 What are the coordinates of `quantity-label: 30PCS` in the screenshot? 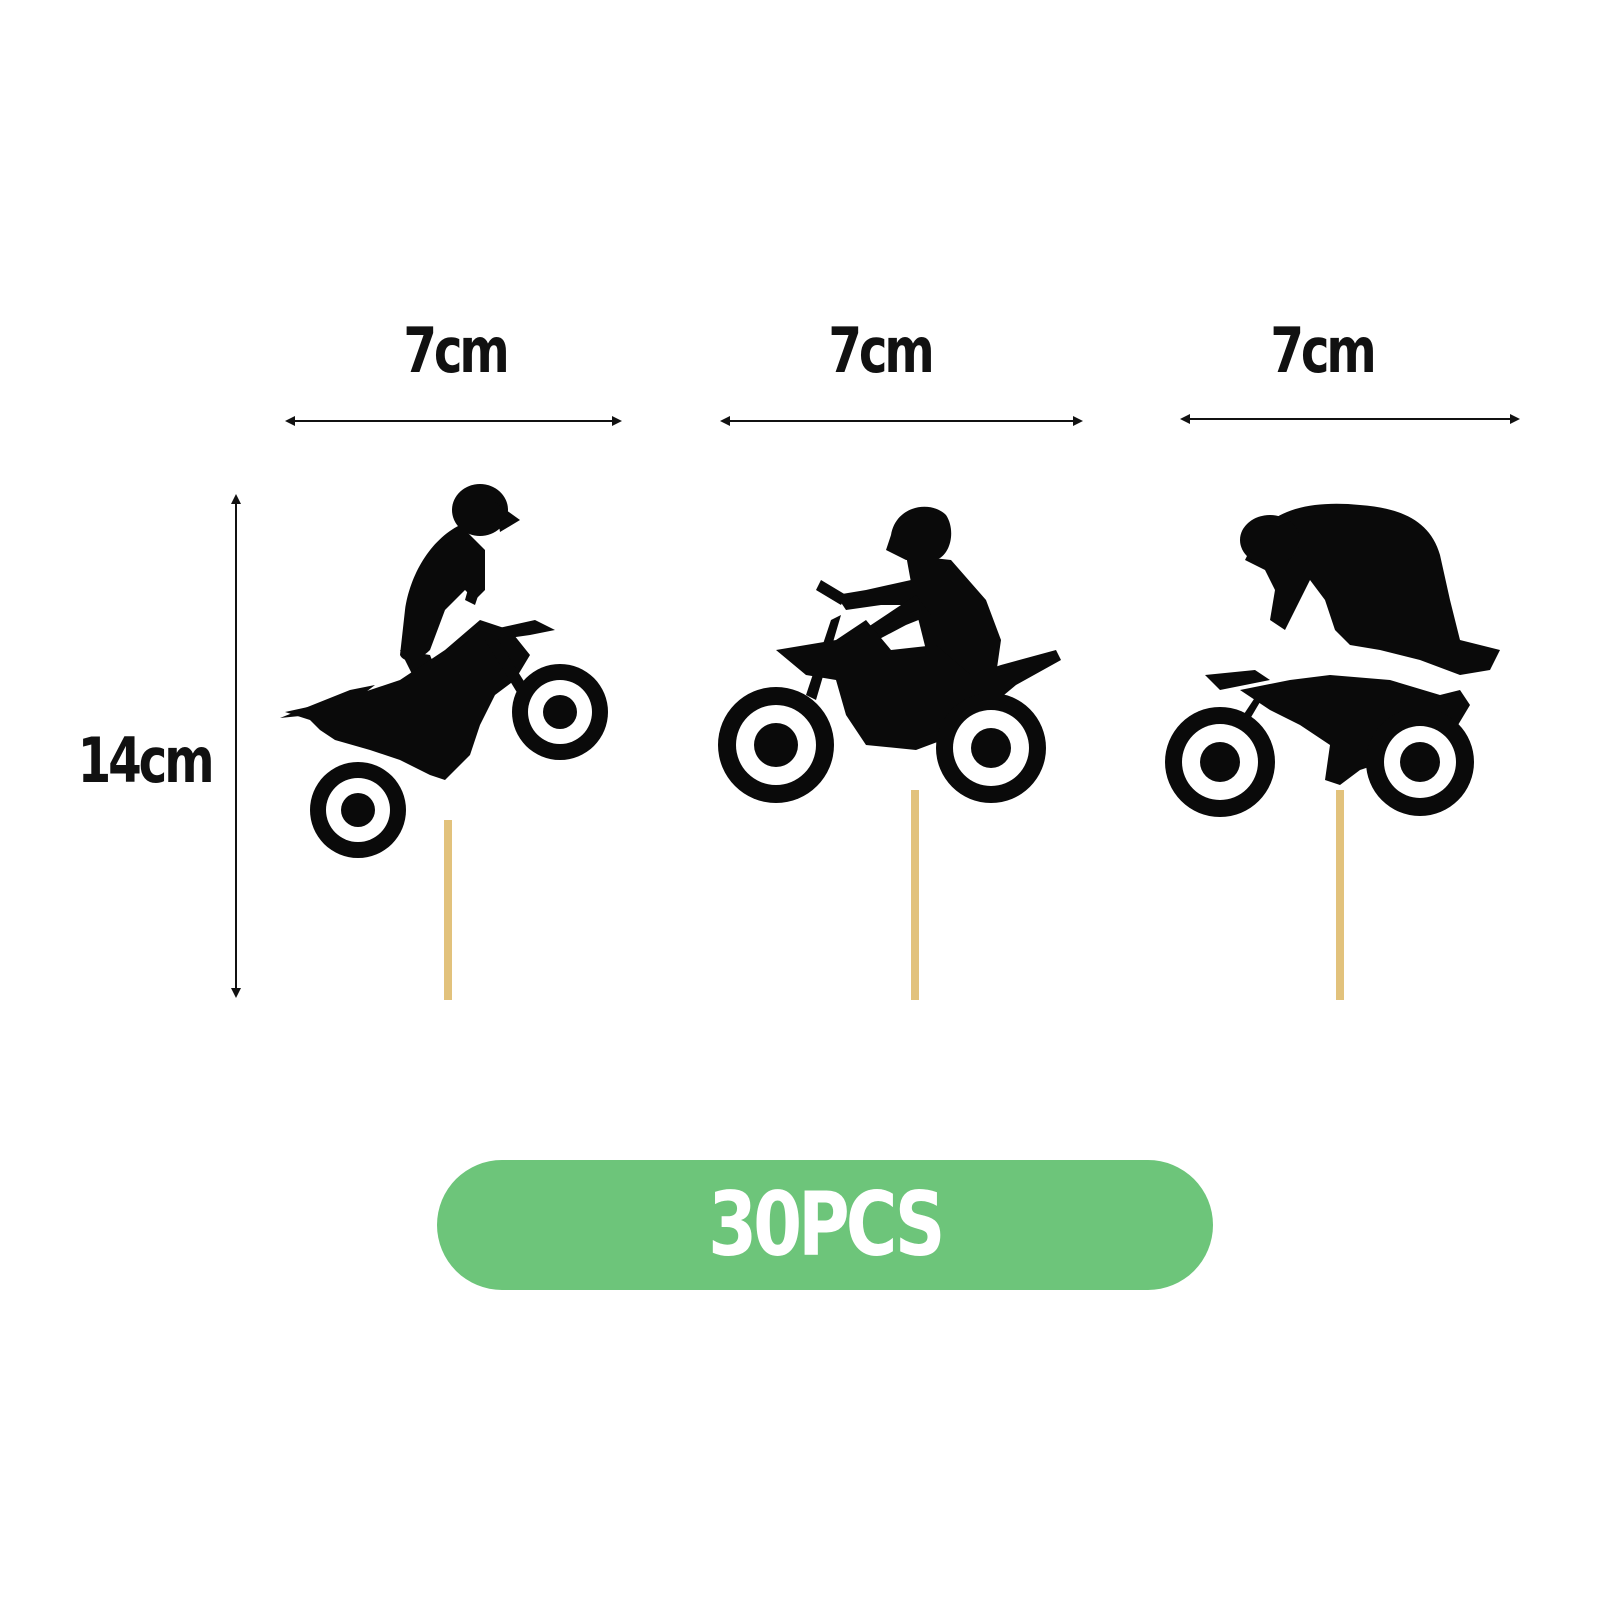 It's located at (826, 1224).